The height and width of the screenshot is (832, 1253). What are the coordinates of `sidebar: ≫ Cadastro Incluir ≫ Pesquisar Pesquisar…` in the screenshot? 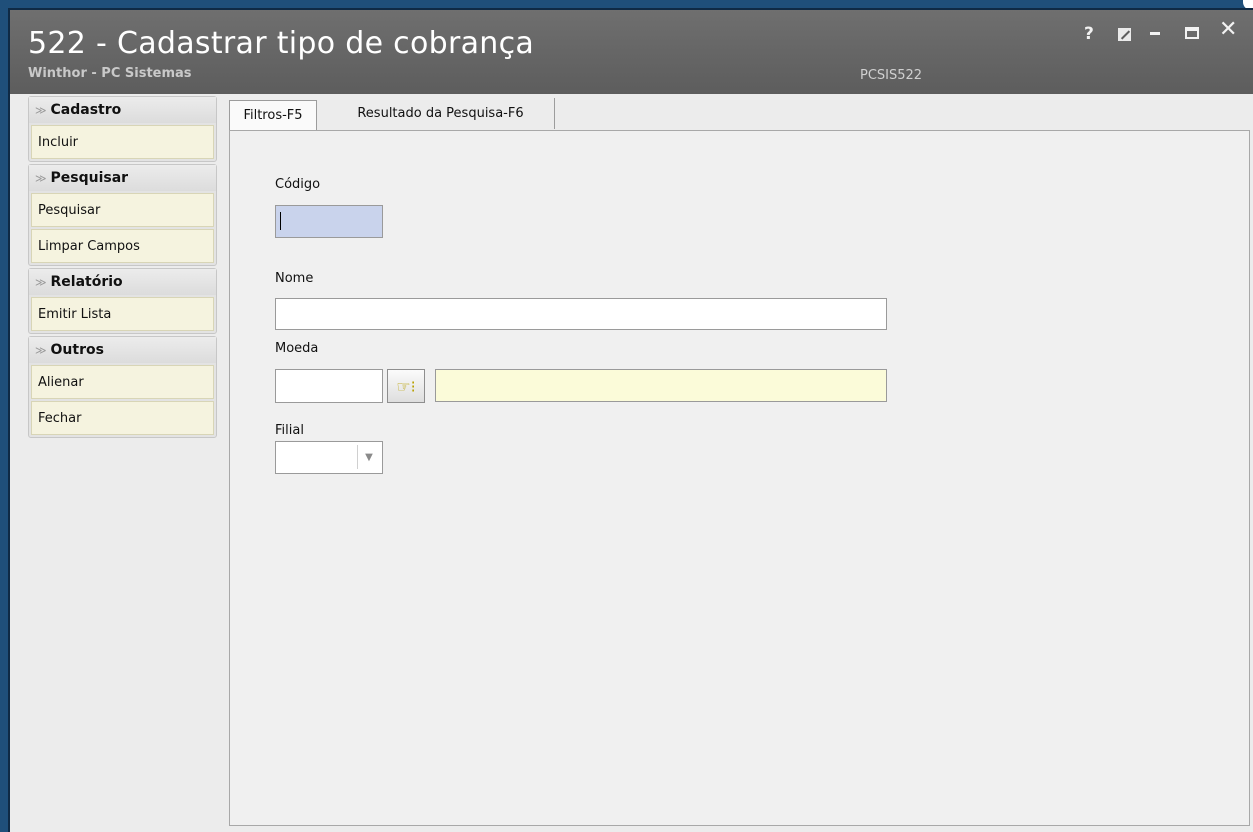 It's located at (122, 268).